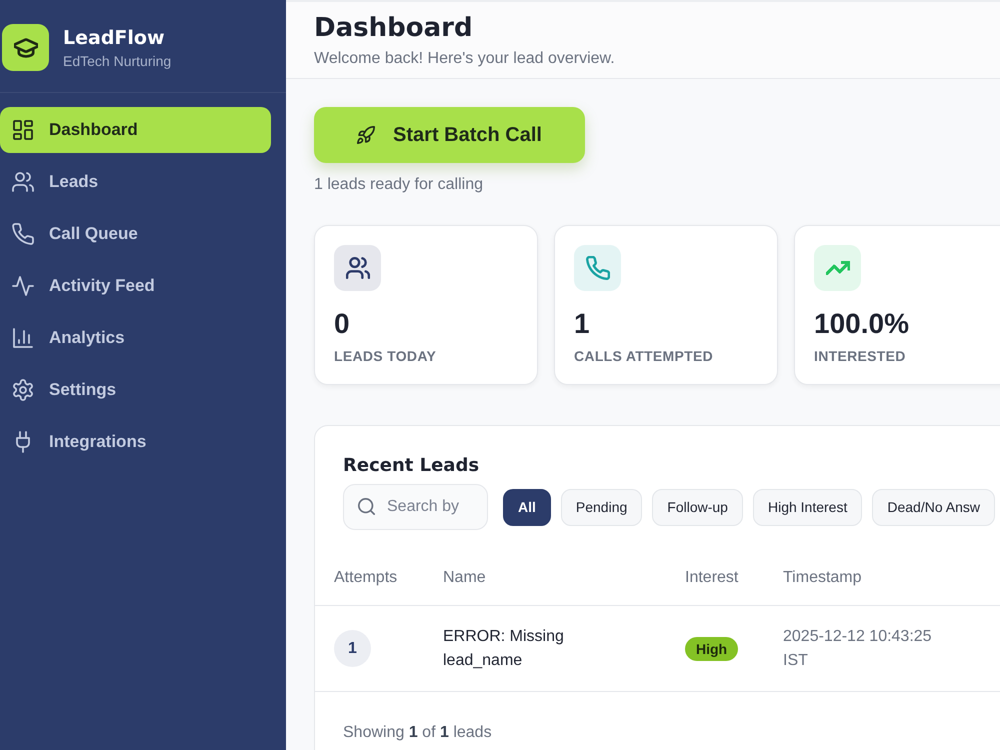 This screenshot has height=750, width=1000. I want to click on brand-name: LeadFlow, so click(114, 38).